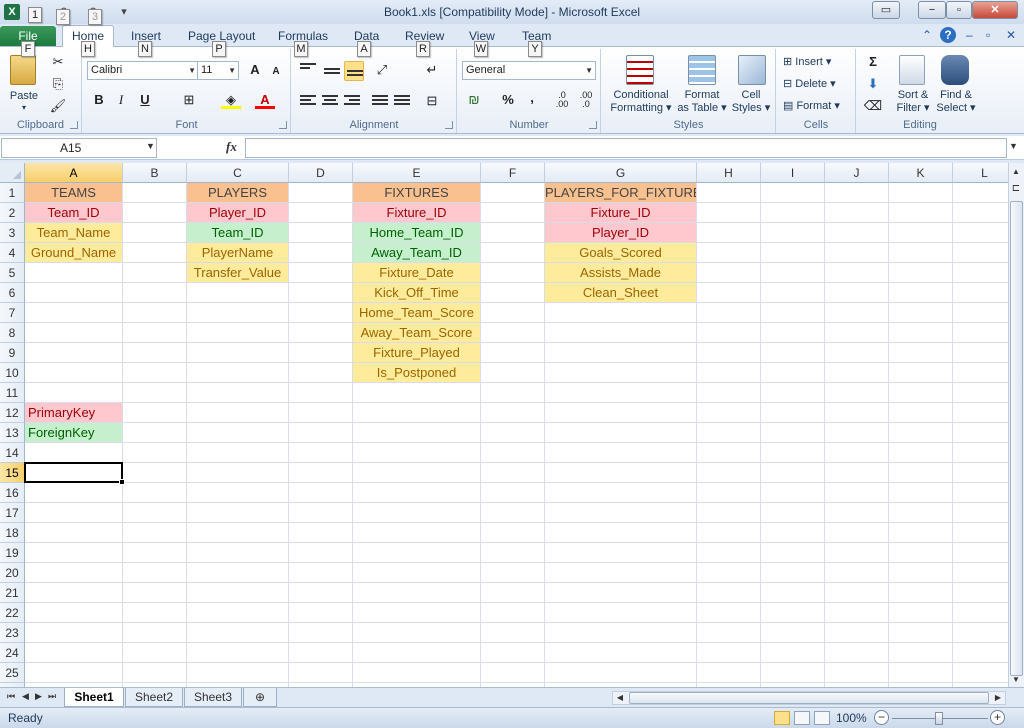 This screenshot has height=728, width=1024. What do you see at coordinates (23, 70) in the screenshot?
I see `paste-icon` at bounding box center [23, 70].